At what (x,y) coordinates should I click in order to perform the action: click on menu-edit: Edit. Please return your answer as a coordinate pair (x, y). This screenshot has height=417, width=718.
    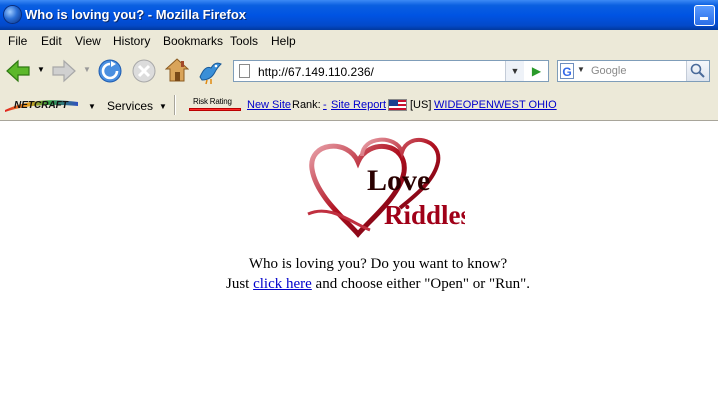
    Looking at the image, I should click on (51, 41).